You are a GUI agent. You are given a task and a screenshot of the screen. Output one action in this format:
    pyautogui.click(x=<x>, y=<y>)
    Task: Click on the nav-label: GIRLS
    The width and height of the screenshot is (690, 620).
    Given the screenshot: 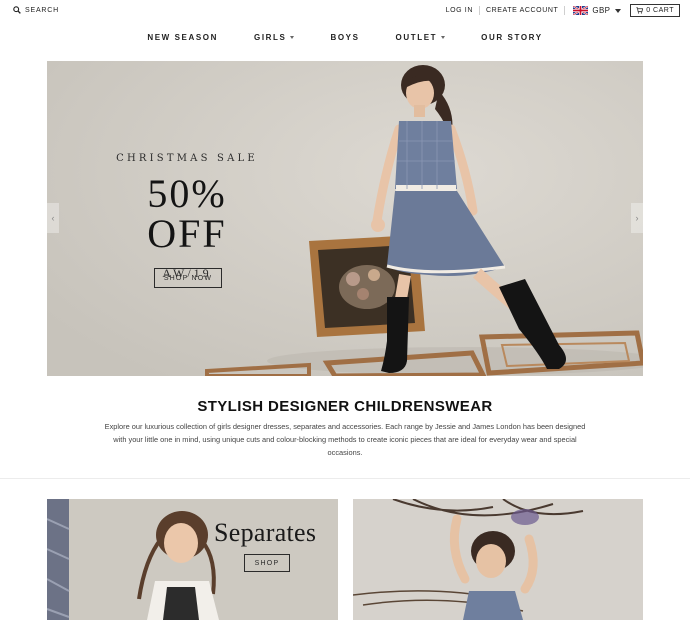 What is the action you would take?
    pyautogui.click(x=270, y=37)
    